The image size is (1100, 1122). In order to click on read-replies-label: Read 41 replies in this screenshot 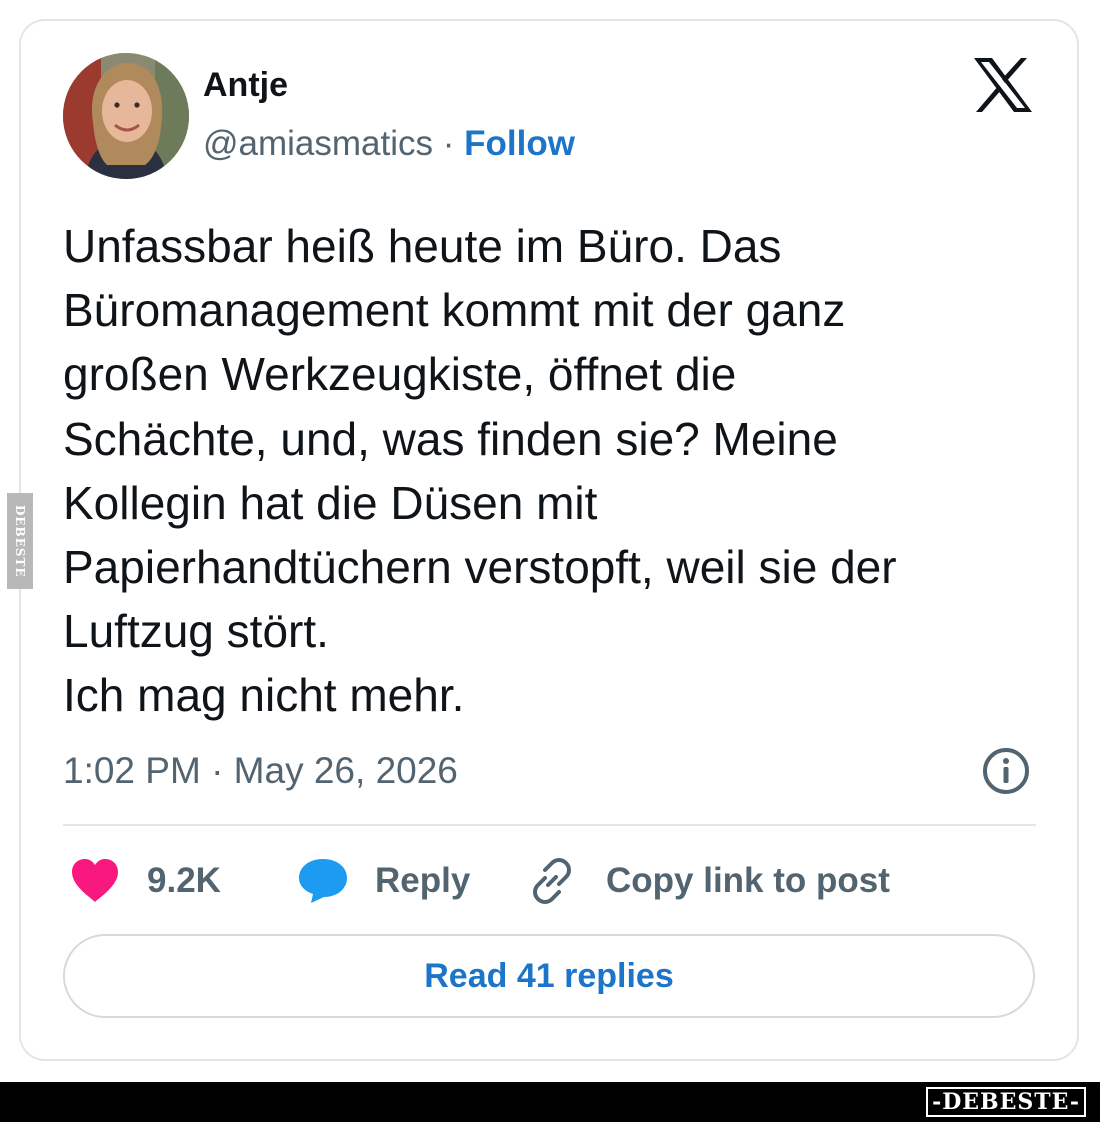, I will do `click(549, 975)`.